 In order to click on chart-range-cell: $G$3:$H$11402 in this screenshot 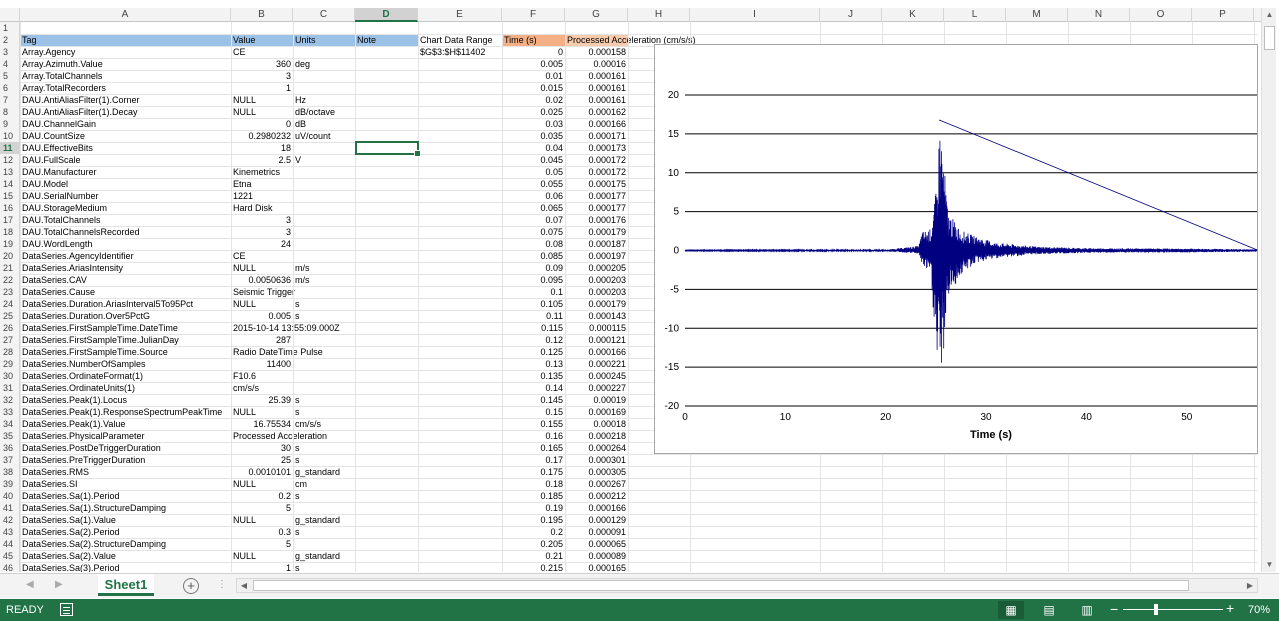, I will do `click(460, 52)`.